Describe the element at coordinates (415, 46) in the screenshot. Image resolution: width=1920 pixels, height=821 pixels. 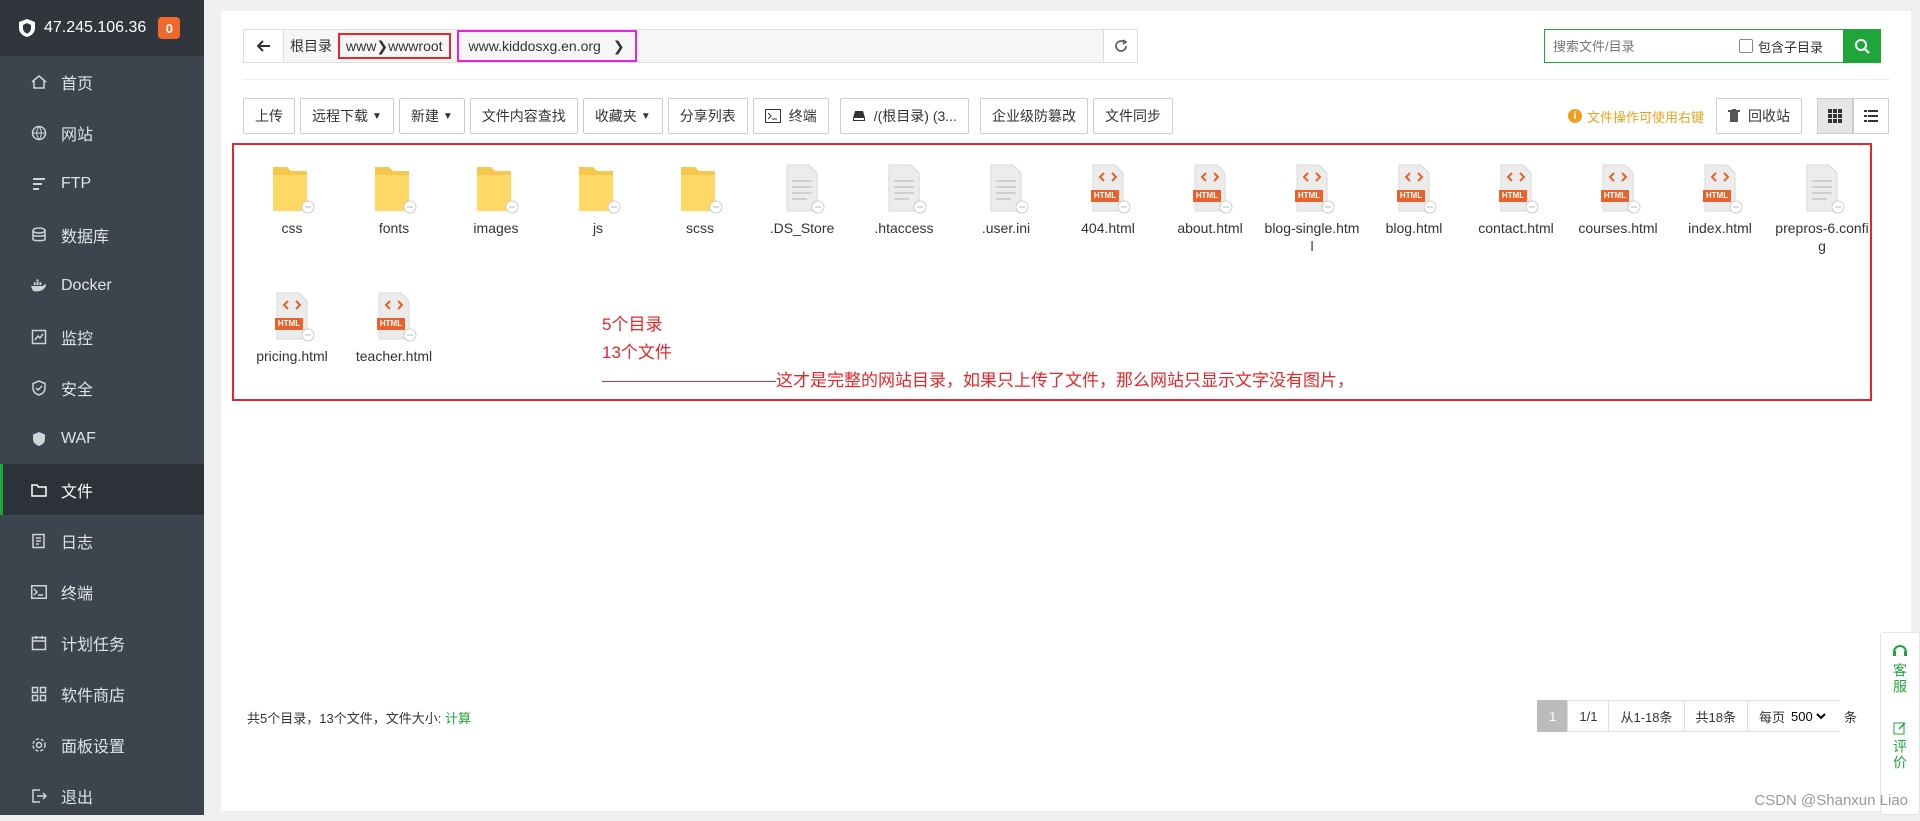
I see `breadcrumb-wwwroot: wwwroot` at that location.